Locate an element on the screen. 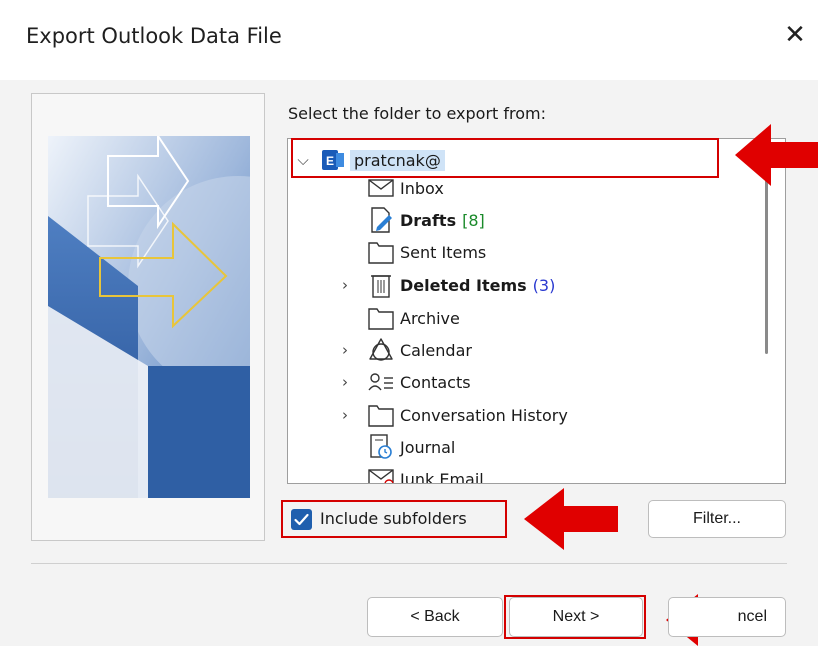  tree-item-label: Drafts is located at coordinates (428, 220).